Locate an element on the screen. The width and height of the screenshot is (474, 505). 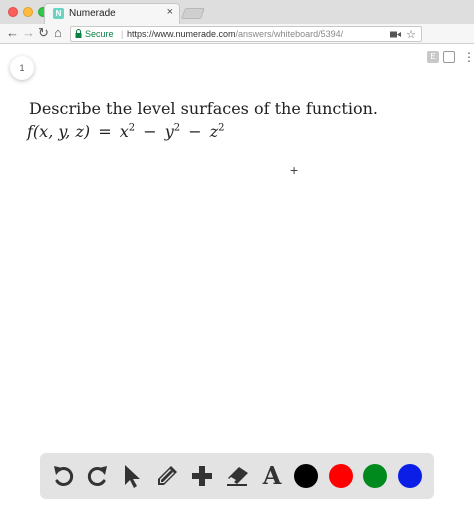
numerade-favicon-icon: N is located at coordinates (58, 13).